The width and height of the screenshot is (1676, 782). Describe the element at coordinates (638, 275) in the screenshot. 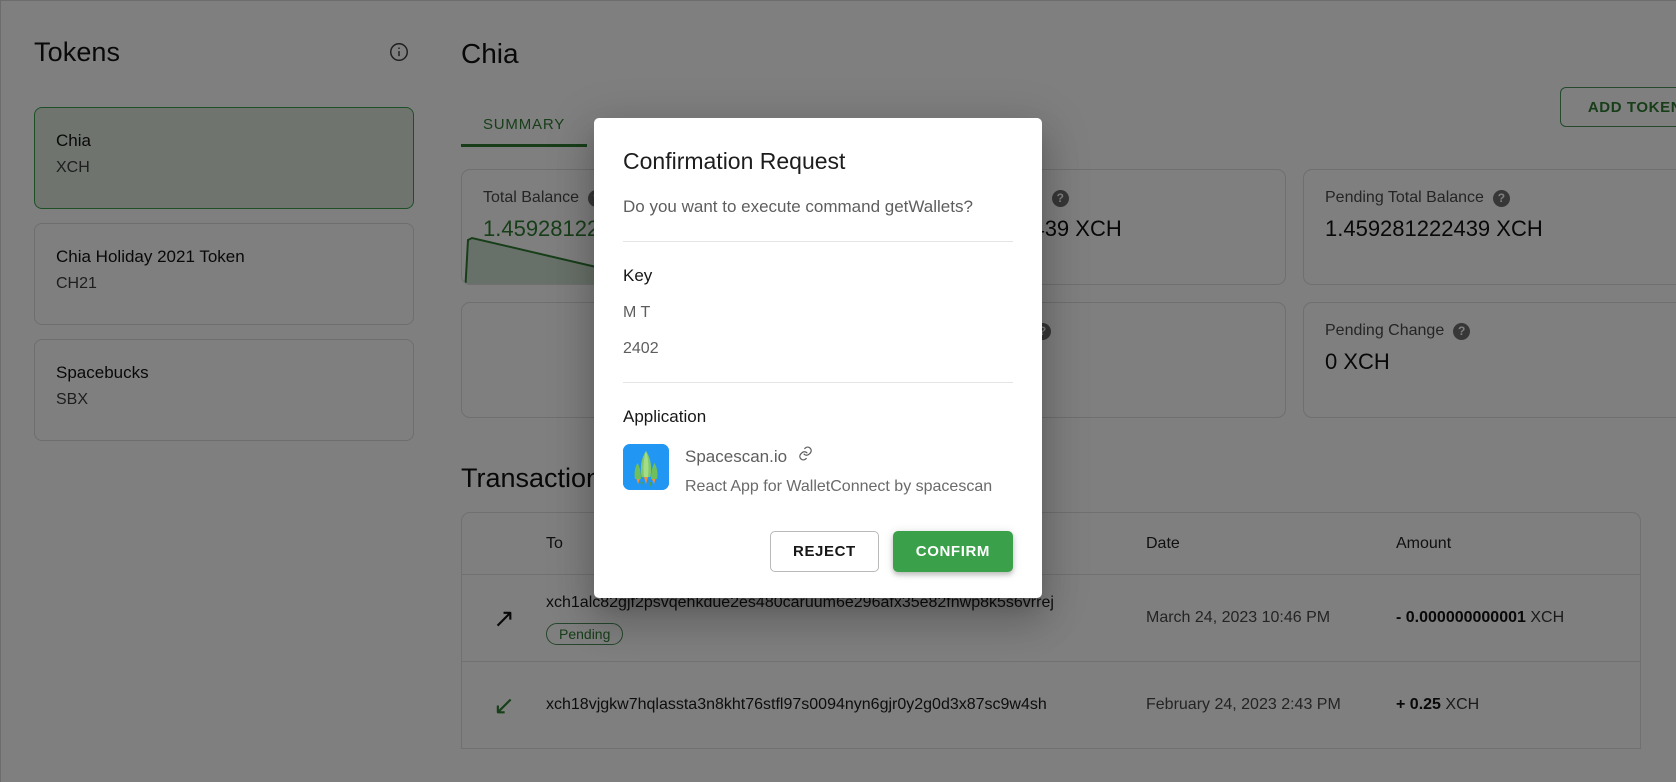

I see `key-section-label: Key` at that location.